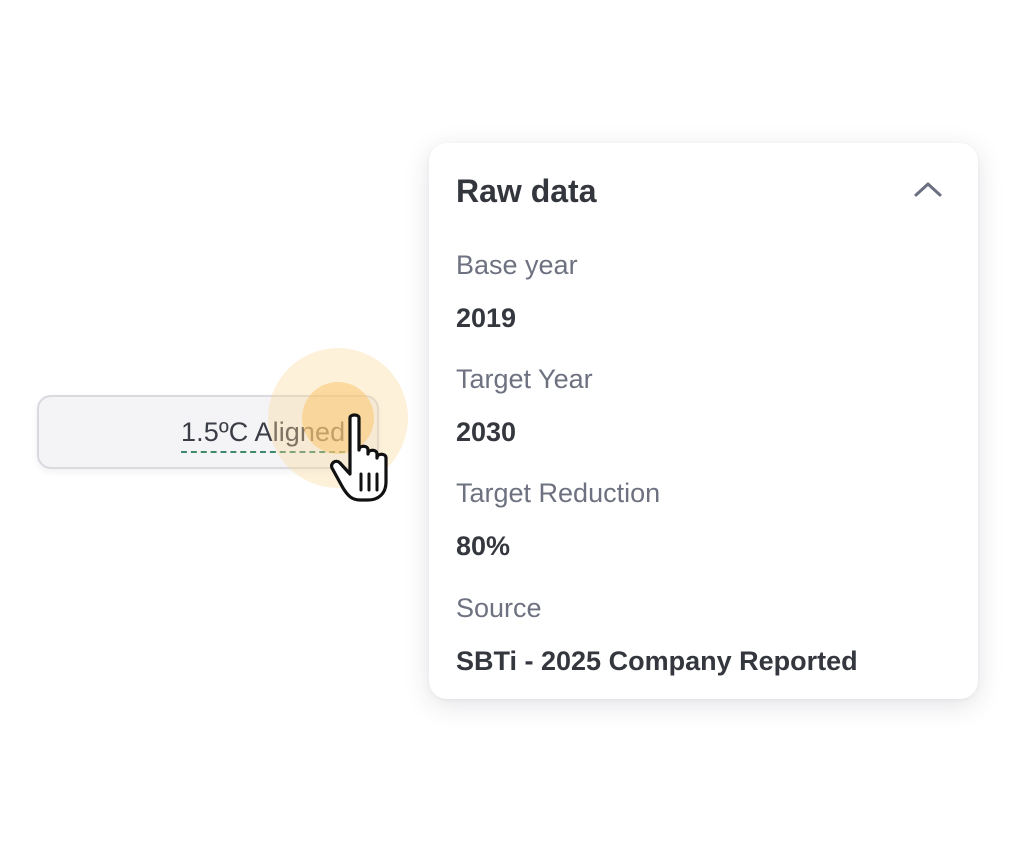 The image size is (1024, 843). What do you see at coordinates (524, 379) in the screenshot?
I see `target-year-label: Target Year` at bounding box center [524, 379].